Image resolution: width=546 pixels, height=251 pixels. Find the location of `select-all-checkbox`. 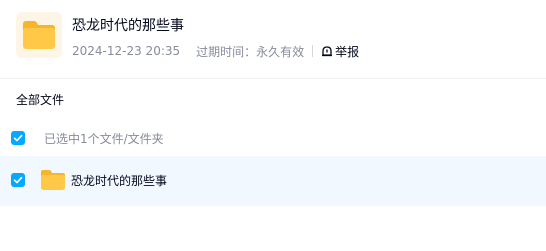

select-all-checkbox is located at coordinates (18, 138).